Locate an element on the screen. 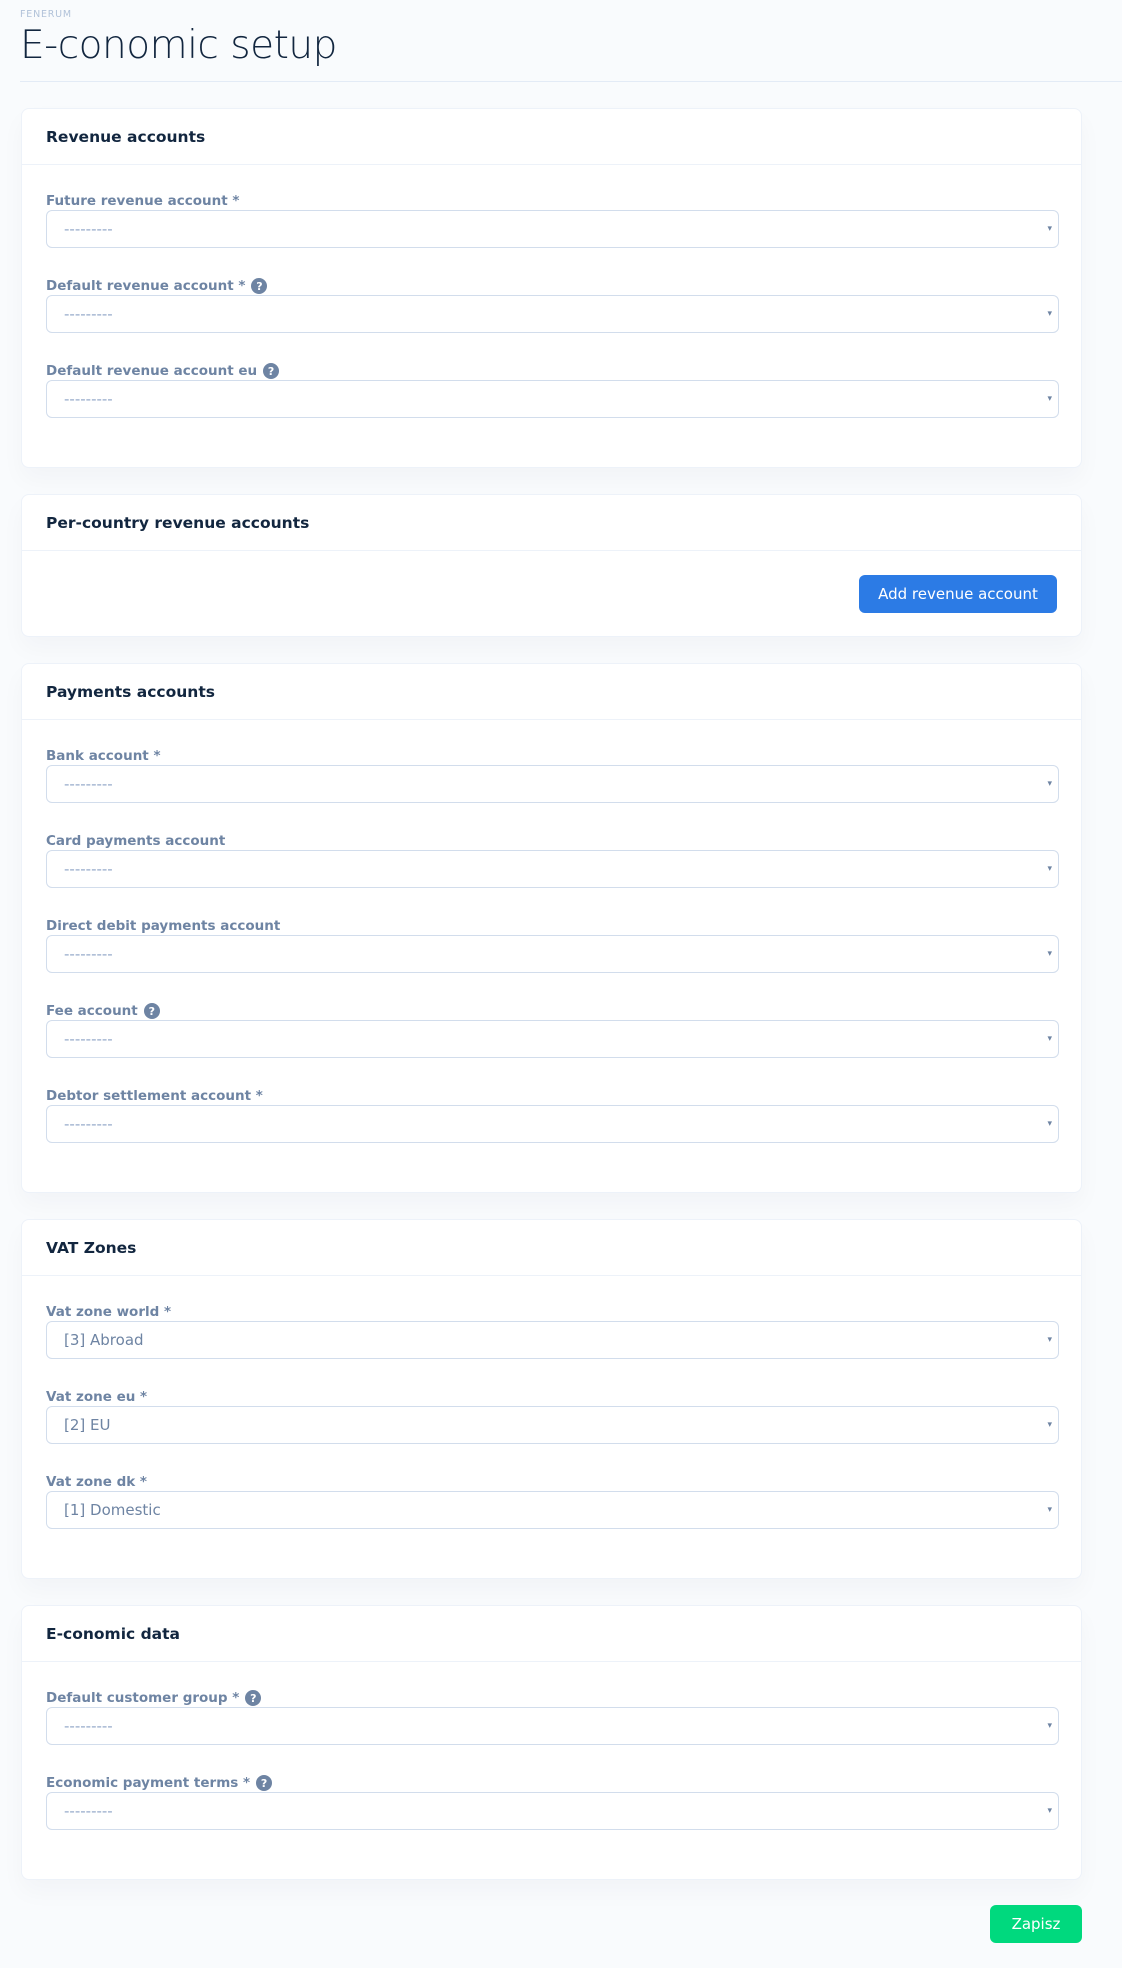  page-header: FENERUM E-conomic setup is located at coordinates (571, 41).